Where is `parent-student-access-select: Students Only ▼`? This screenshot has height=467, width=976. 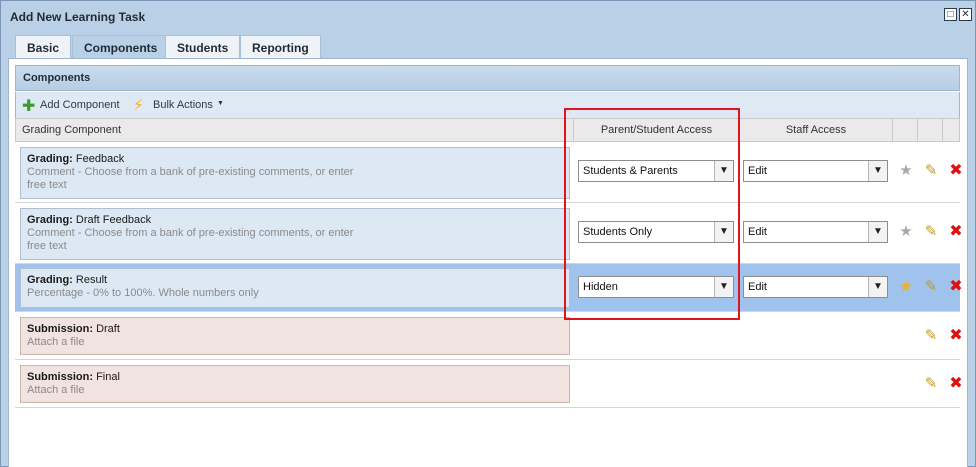
parent-student-access-select: Students Only ▼ is located at coordinates (656, 232).